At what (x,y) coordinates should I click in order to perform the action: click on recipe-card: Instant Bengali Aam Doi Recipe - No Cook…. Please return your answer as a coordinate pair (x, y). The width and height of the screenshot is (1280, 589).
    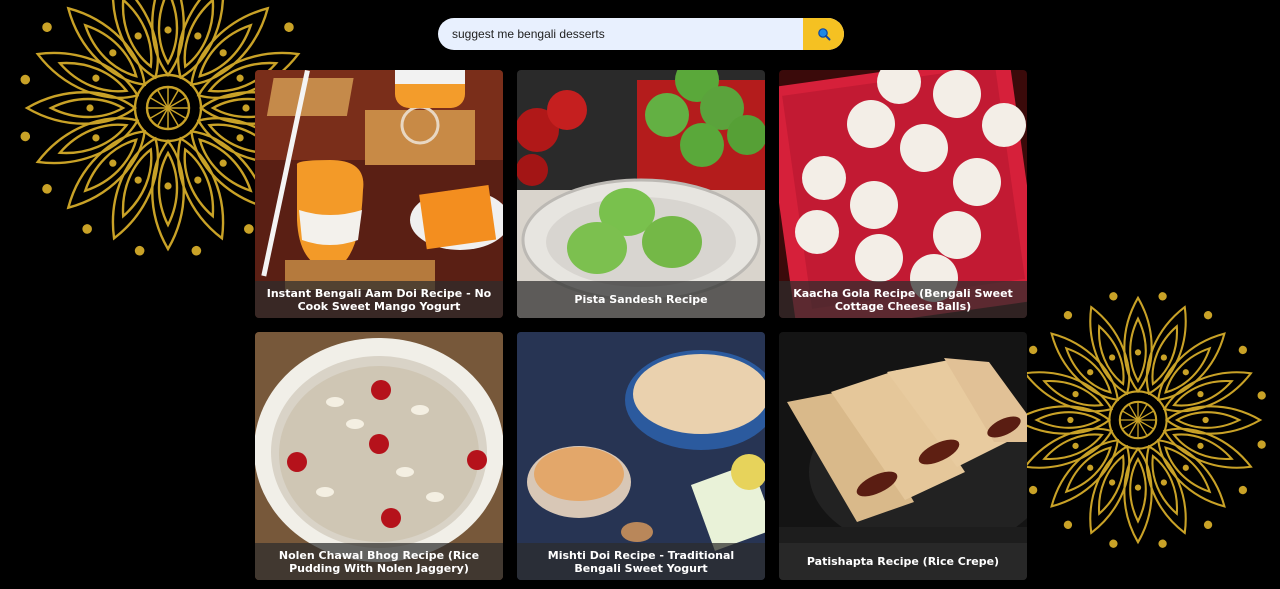
    Looking at the image, I should click on (379, 194).